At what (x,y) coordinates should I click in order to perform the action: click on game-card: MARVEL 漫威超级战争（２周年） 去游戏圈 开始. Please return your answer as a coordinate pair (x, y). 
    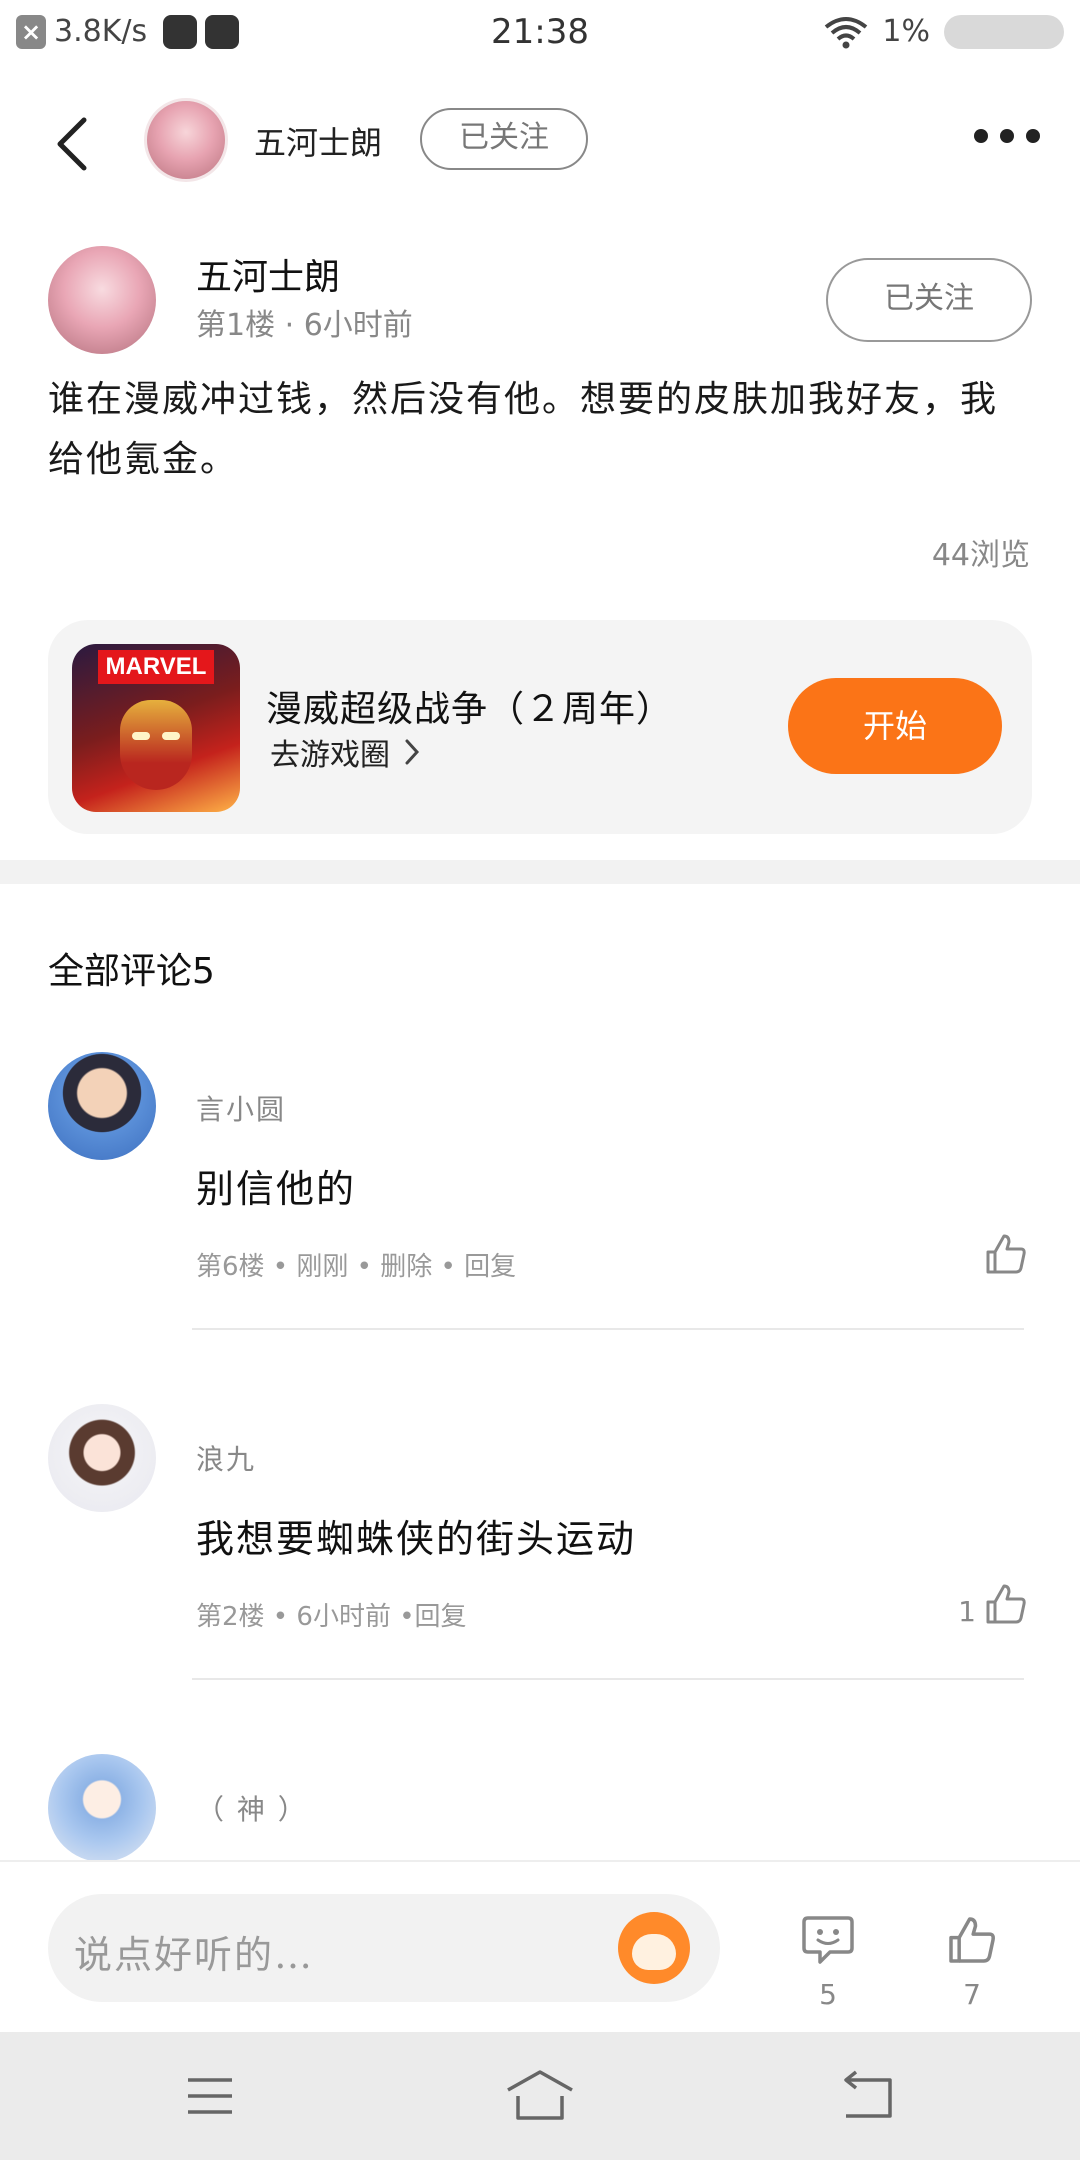
    Looking at the image, I should click on (540, 727).